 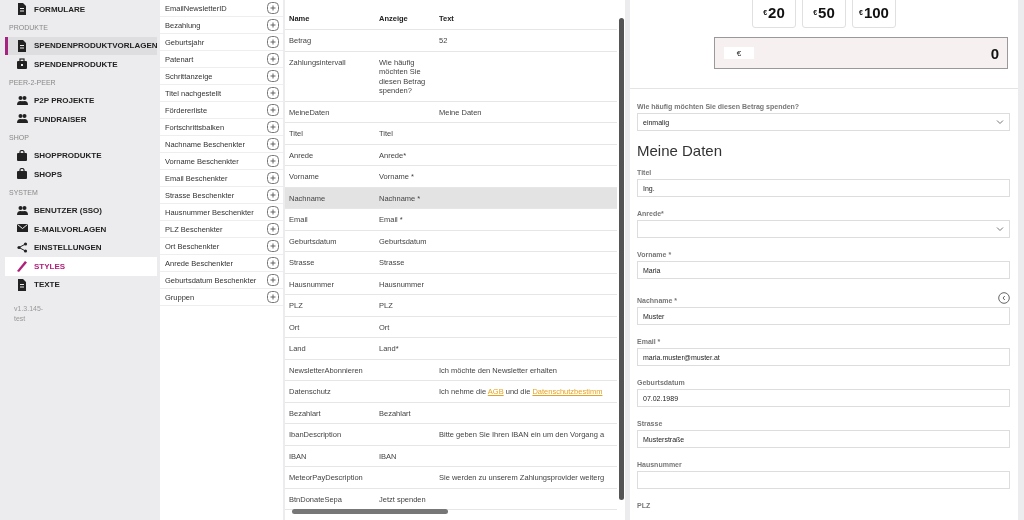 What do you see at coordinates (81, 9) in the screenshot?
I see `sidebar-item: FORMULARE` at bounding box center [81, 9].